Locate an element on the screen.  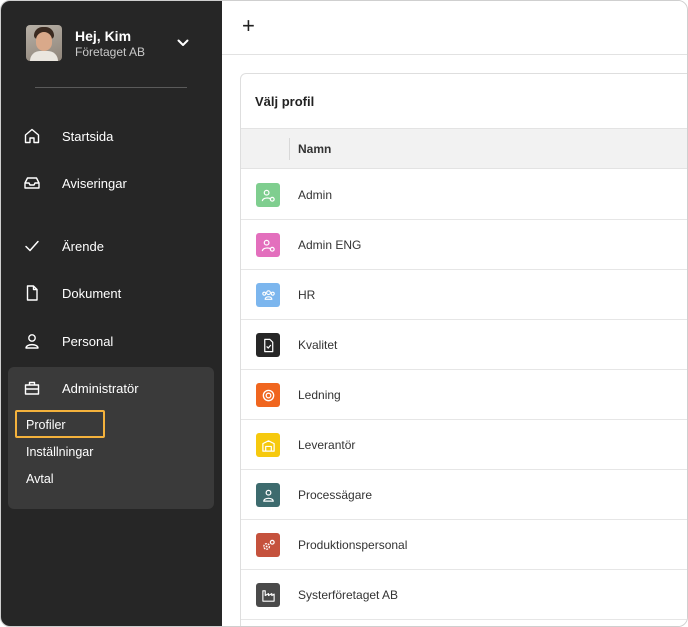
topbar: + is located at coordinates (454, 28).